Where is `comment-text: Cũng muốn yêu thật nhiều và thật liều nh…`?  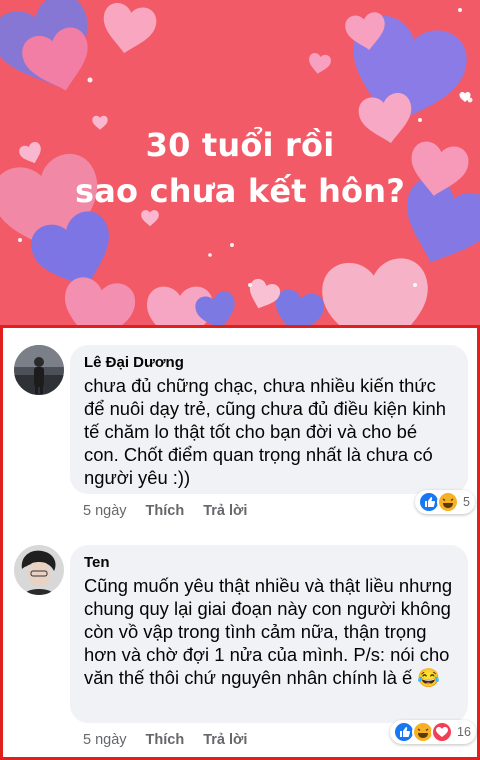
comment-text: Cũng muốn yêu thật nhiều và thật liều nh… is located at coordinates (268, 631).